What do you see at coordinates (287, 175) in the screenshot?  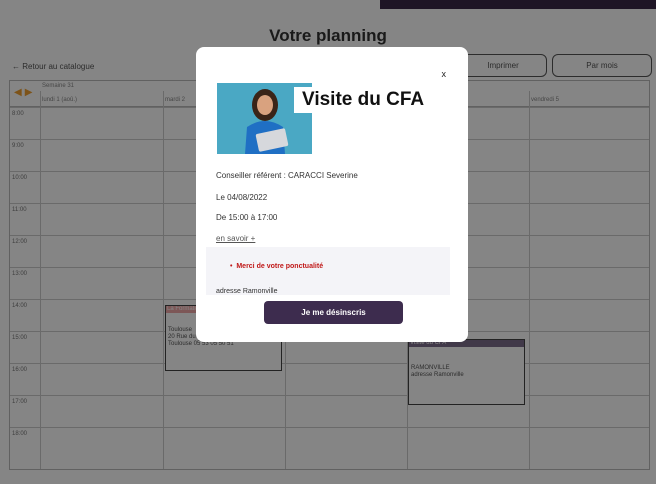 I see `advisor-text: Conseiller référent : CARACCI Severine` at bounding box center [287, 175].